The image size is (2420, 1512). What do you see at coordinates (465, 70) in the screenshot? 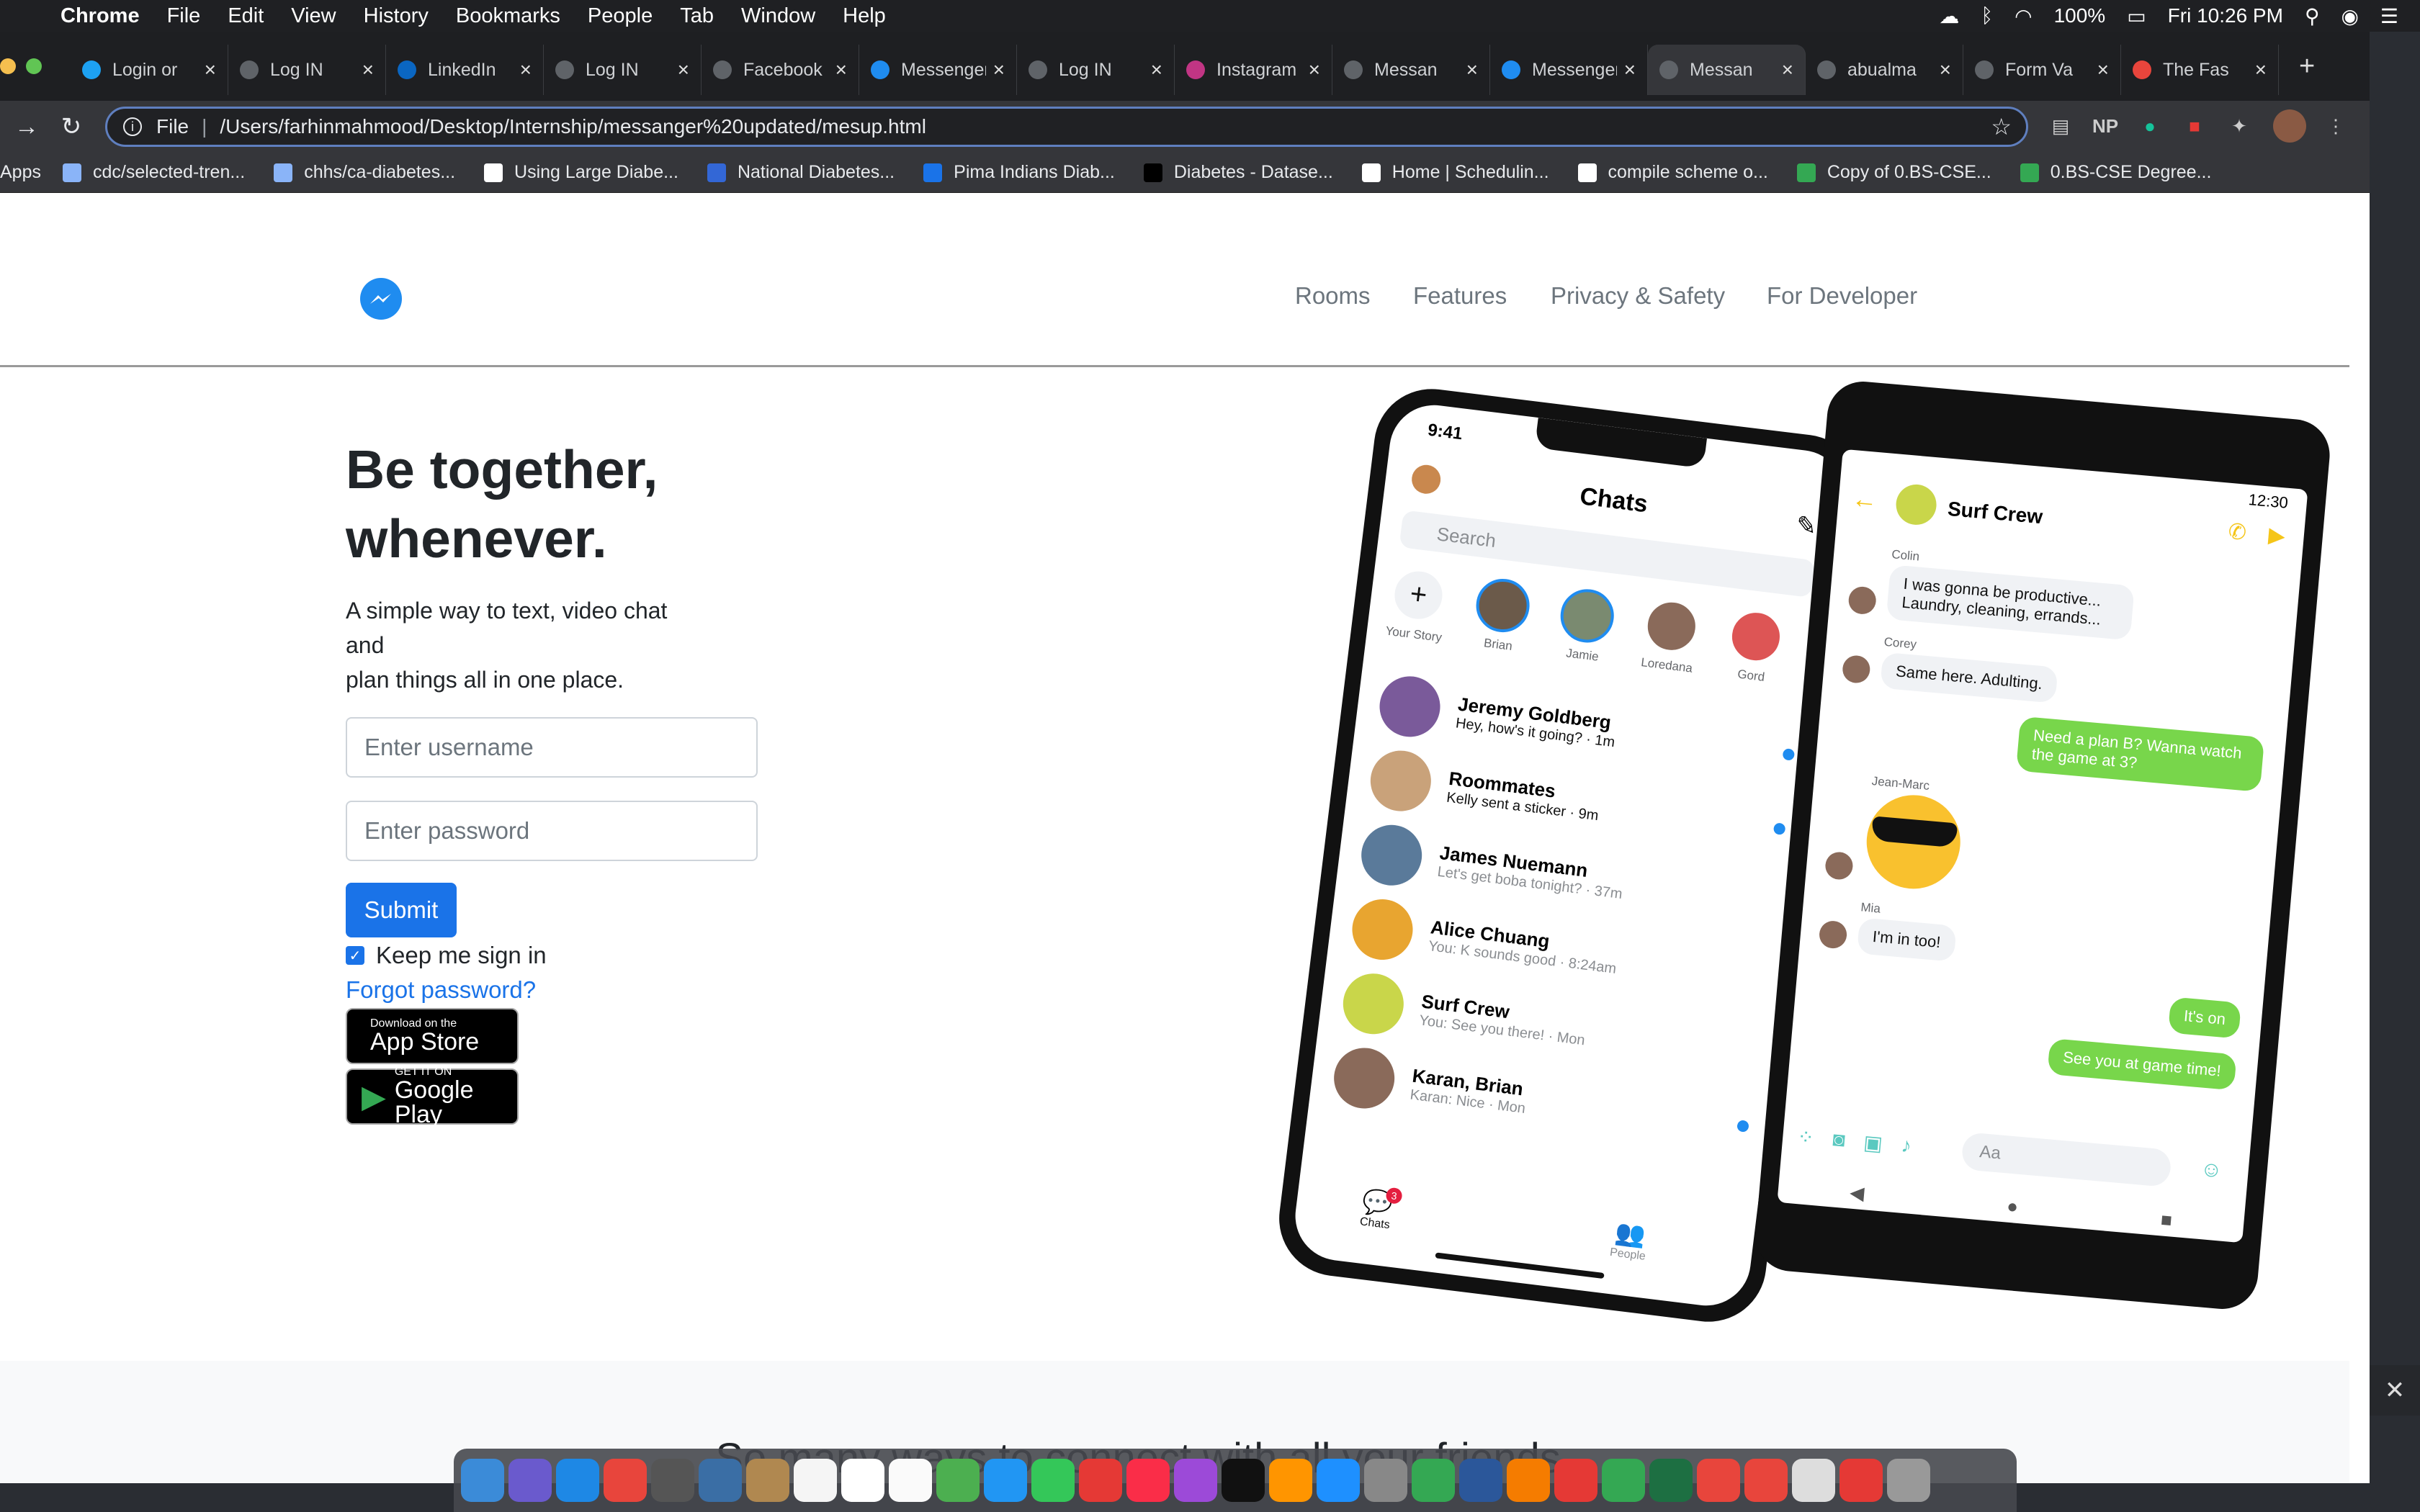
I see `tab-2: LinkedIn ×` at bounding box center [465, 70].